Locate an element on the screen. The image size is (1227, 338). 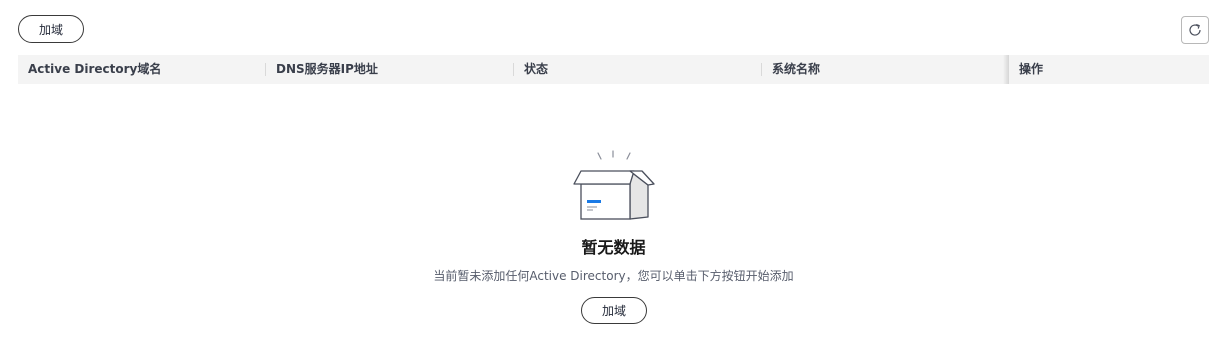
empty-state-description: 当前暂未添加任何Active Directory，您可以单击下方按钮开始添加 is located at coordinates (613, 276).